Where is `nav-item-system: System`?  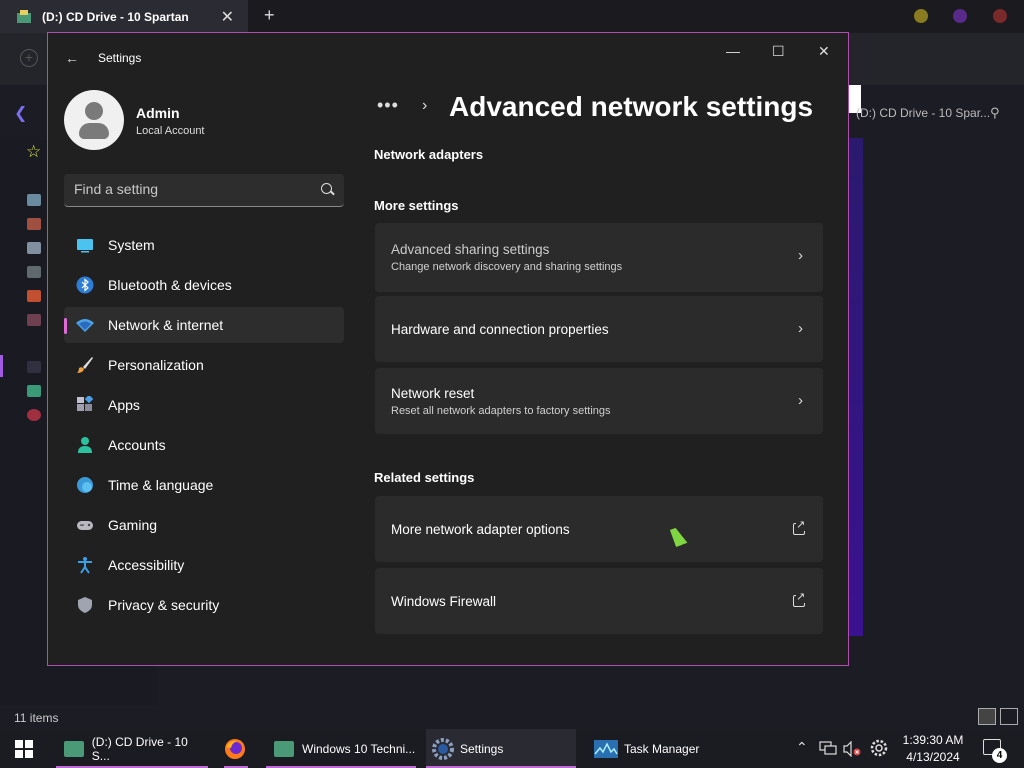 nav-item-system: System is located at coordinates (204, 245).